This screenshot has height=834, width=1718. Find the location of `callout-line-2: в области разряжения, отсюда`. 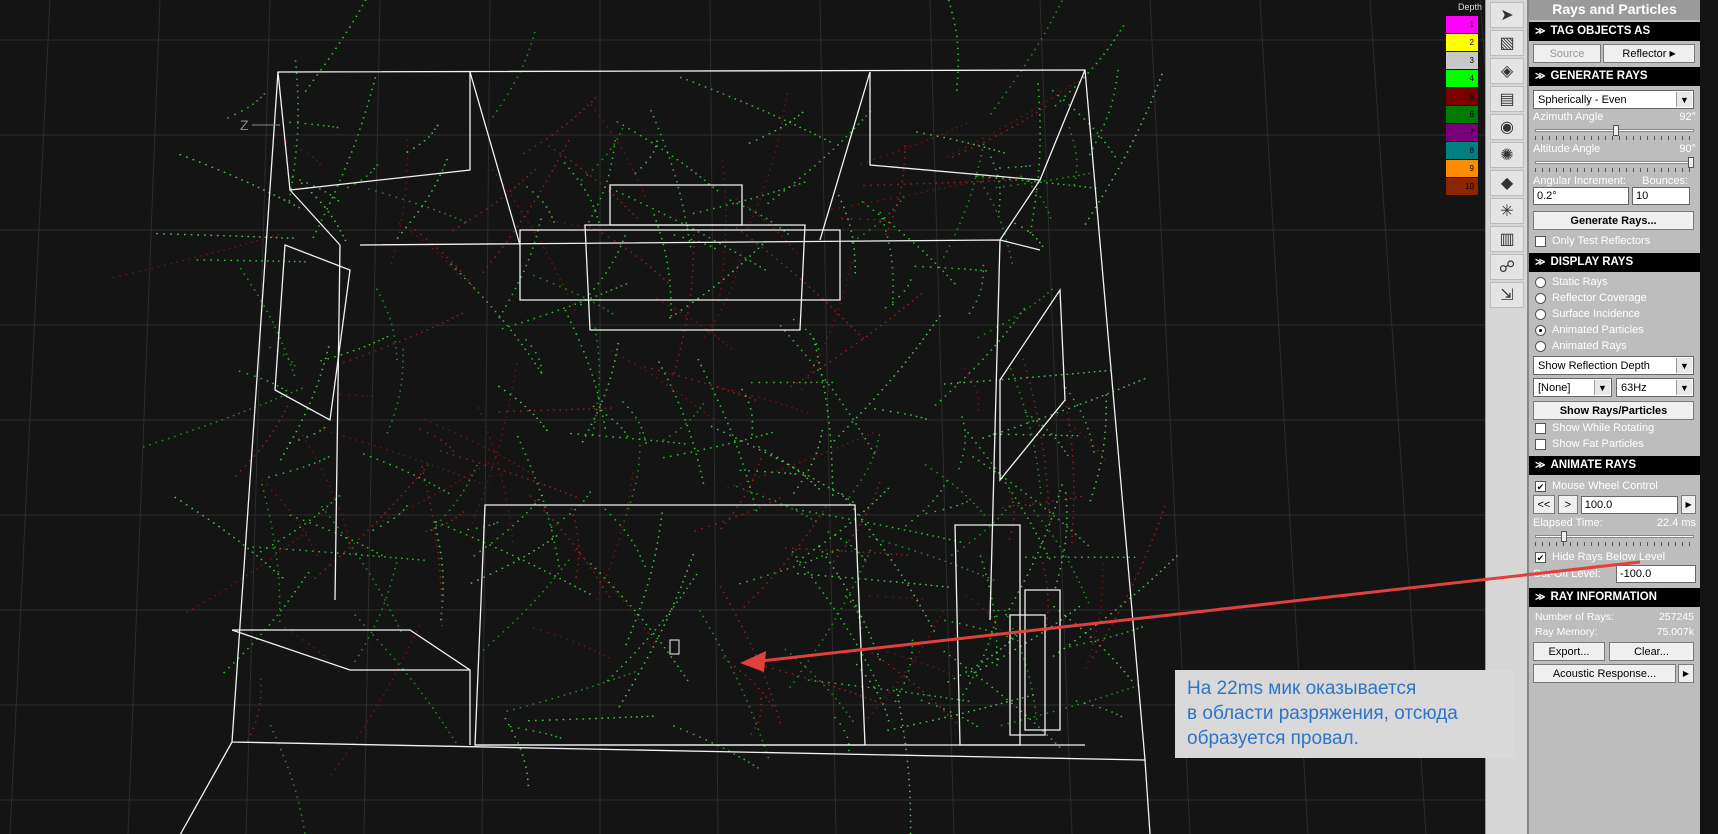

callout-line-2: в области разряжения, отсюда is located at coordinates (1322, 713).